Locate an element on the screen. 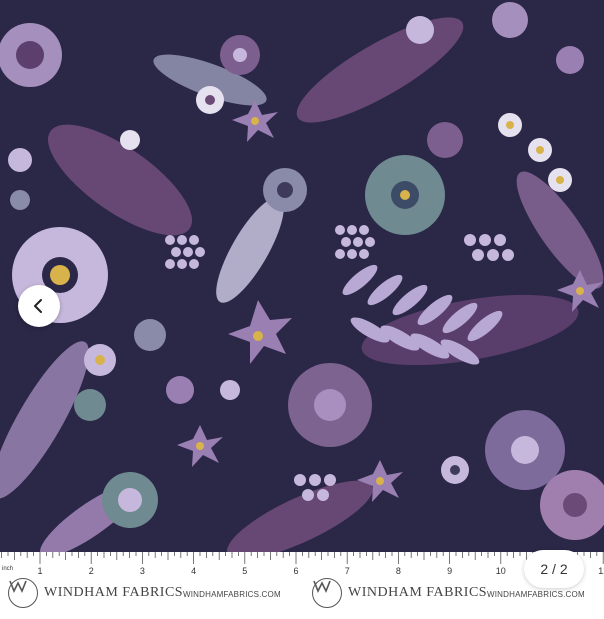  ruler-number: 7 is located at coordinates (347, 571).